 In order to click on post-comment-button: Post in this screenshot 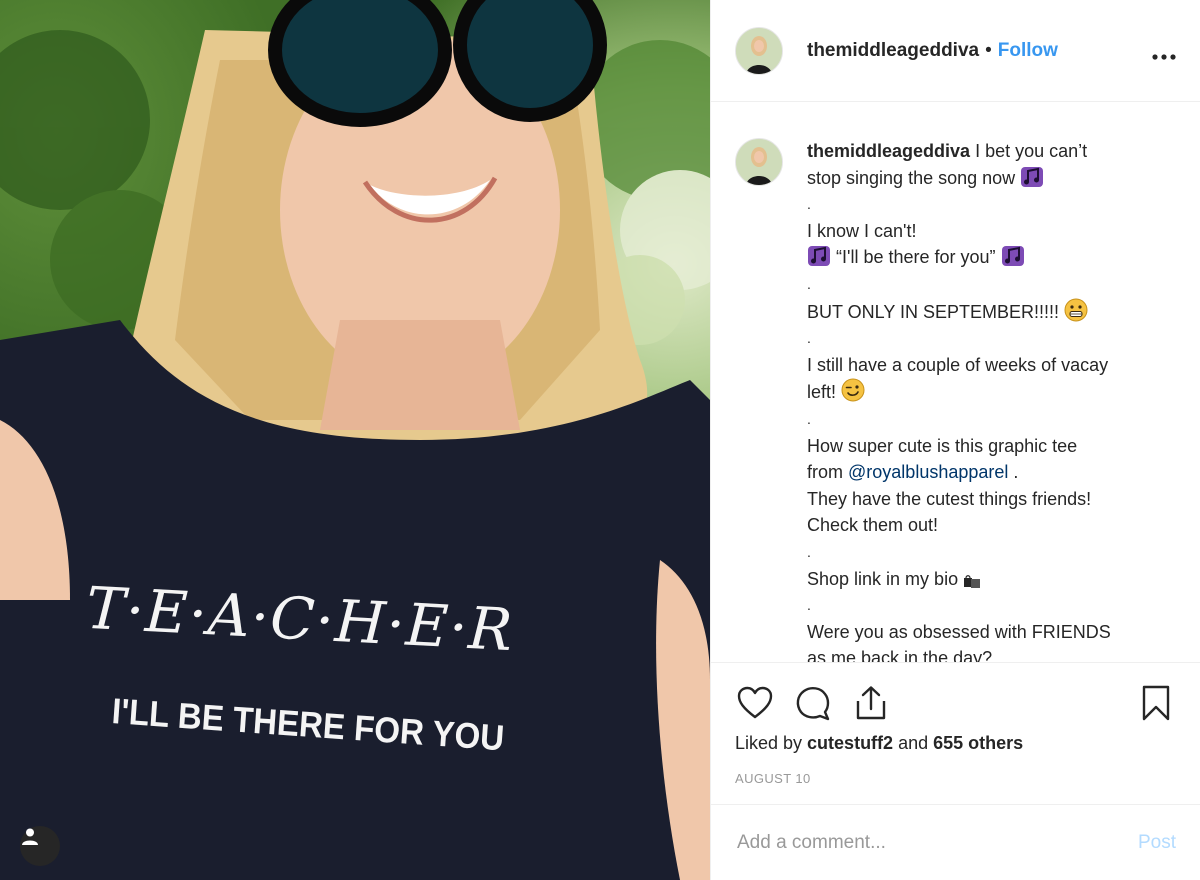, I will do `click(1157, 843)`.